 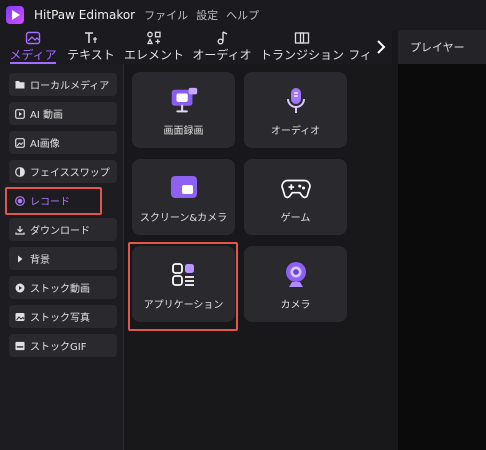 I want to click on tab-bar: メディア テキスト エレメント オーディオ トランジション フィ, so click(x=196, y=47).